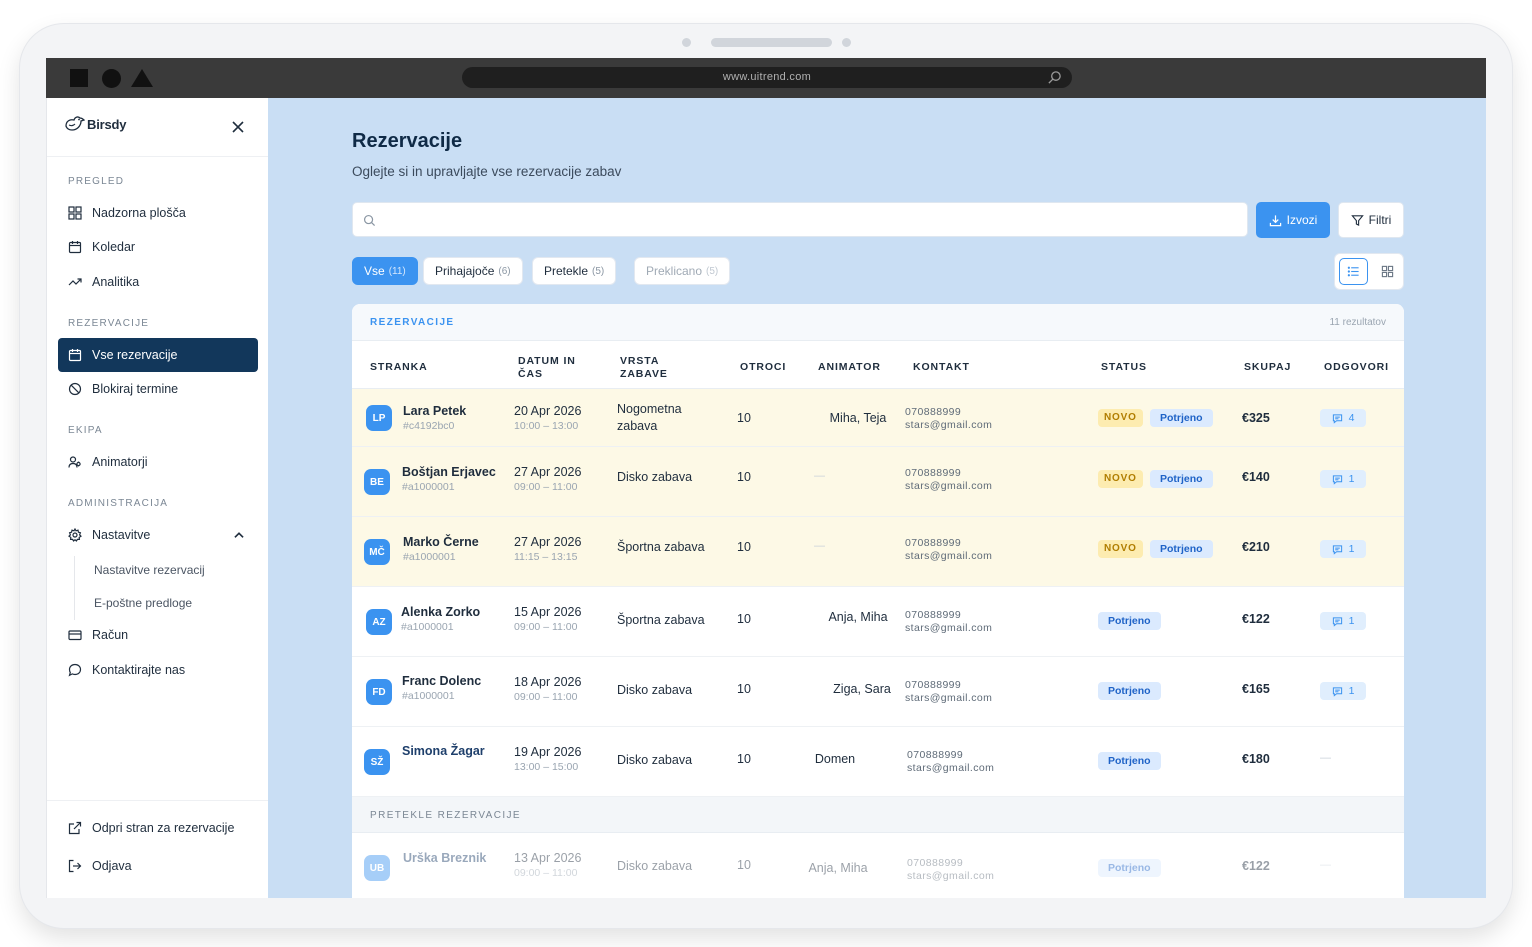  I want to click on sidebar-item-label: Analitika, so click(116, 282).